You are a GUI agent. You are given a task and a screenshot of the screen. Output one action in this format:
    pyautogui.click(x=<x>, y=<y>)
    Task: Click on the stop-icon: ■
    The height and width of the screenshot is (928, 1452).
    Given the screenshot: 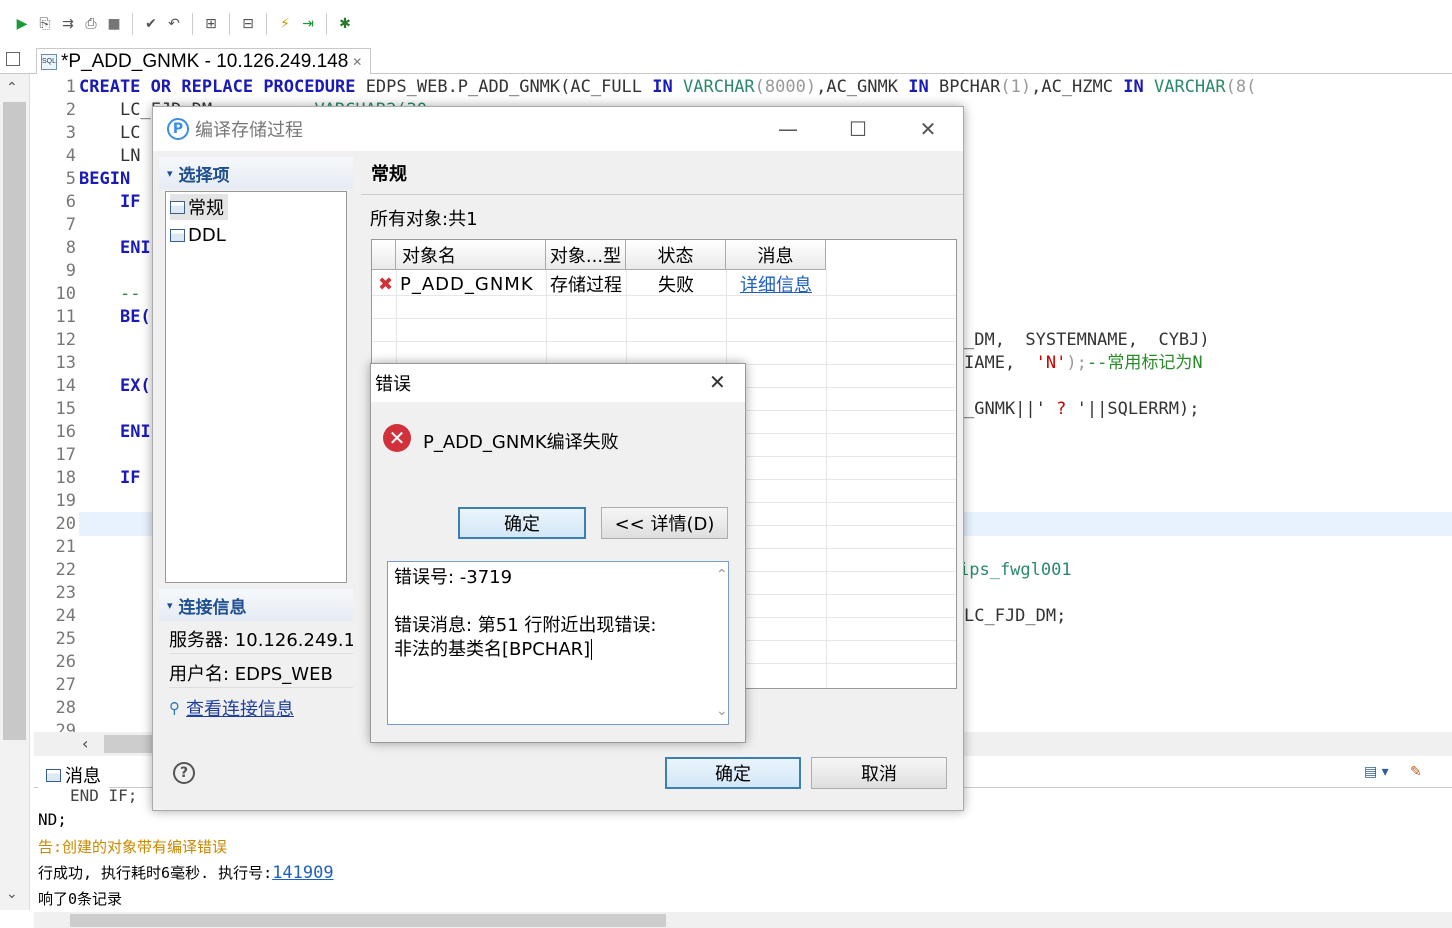 What is the action you would take?
    pyautogui.click(x=114, y=24)
    